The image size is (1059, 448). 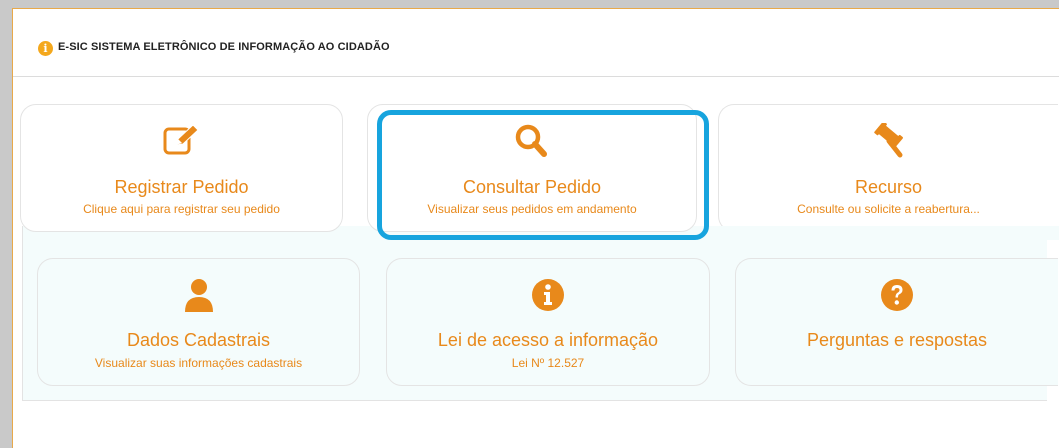 I want to click on edit-icon, so click(x=181, y=141).